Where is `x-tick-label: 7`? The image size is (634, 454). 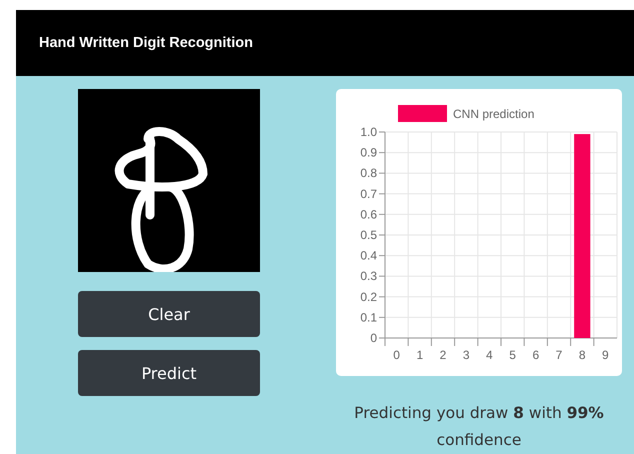 x-tick-label: 7 is located at coordinates (559, 355).